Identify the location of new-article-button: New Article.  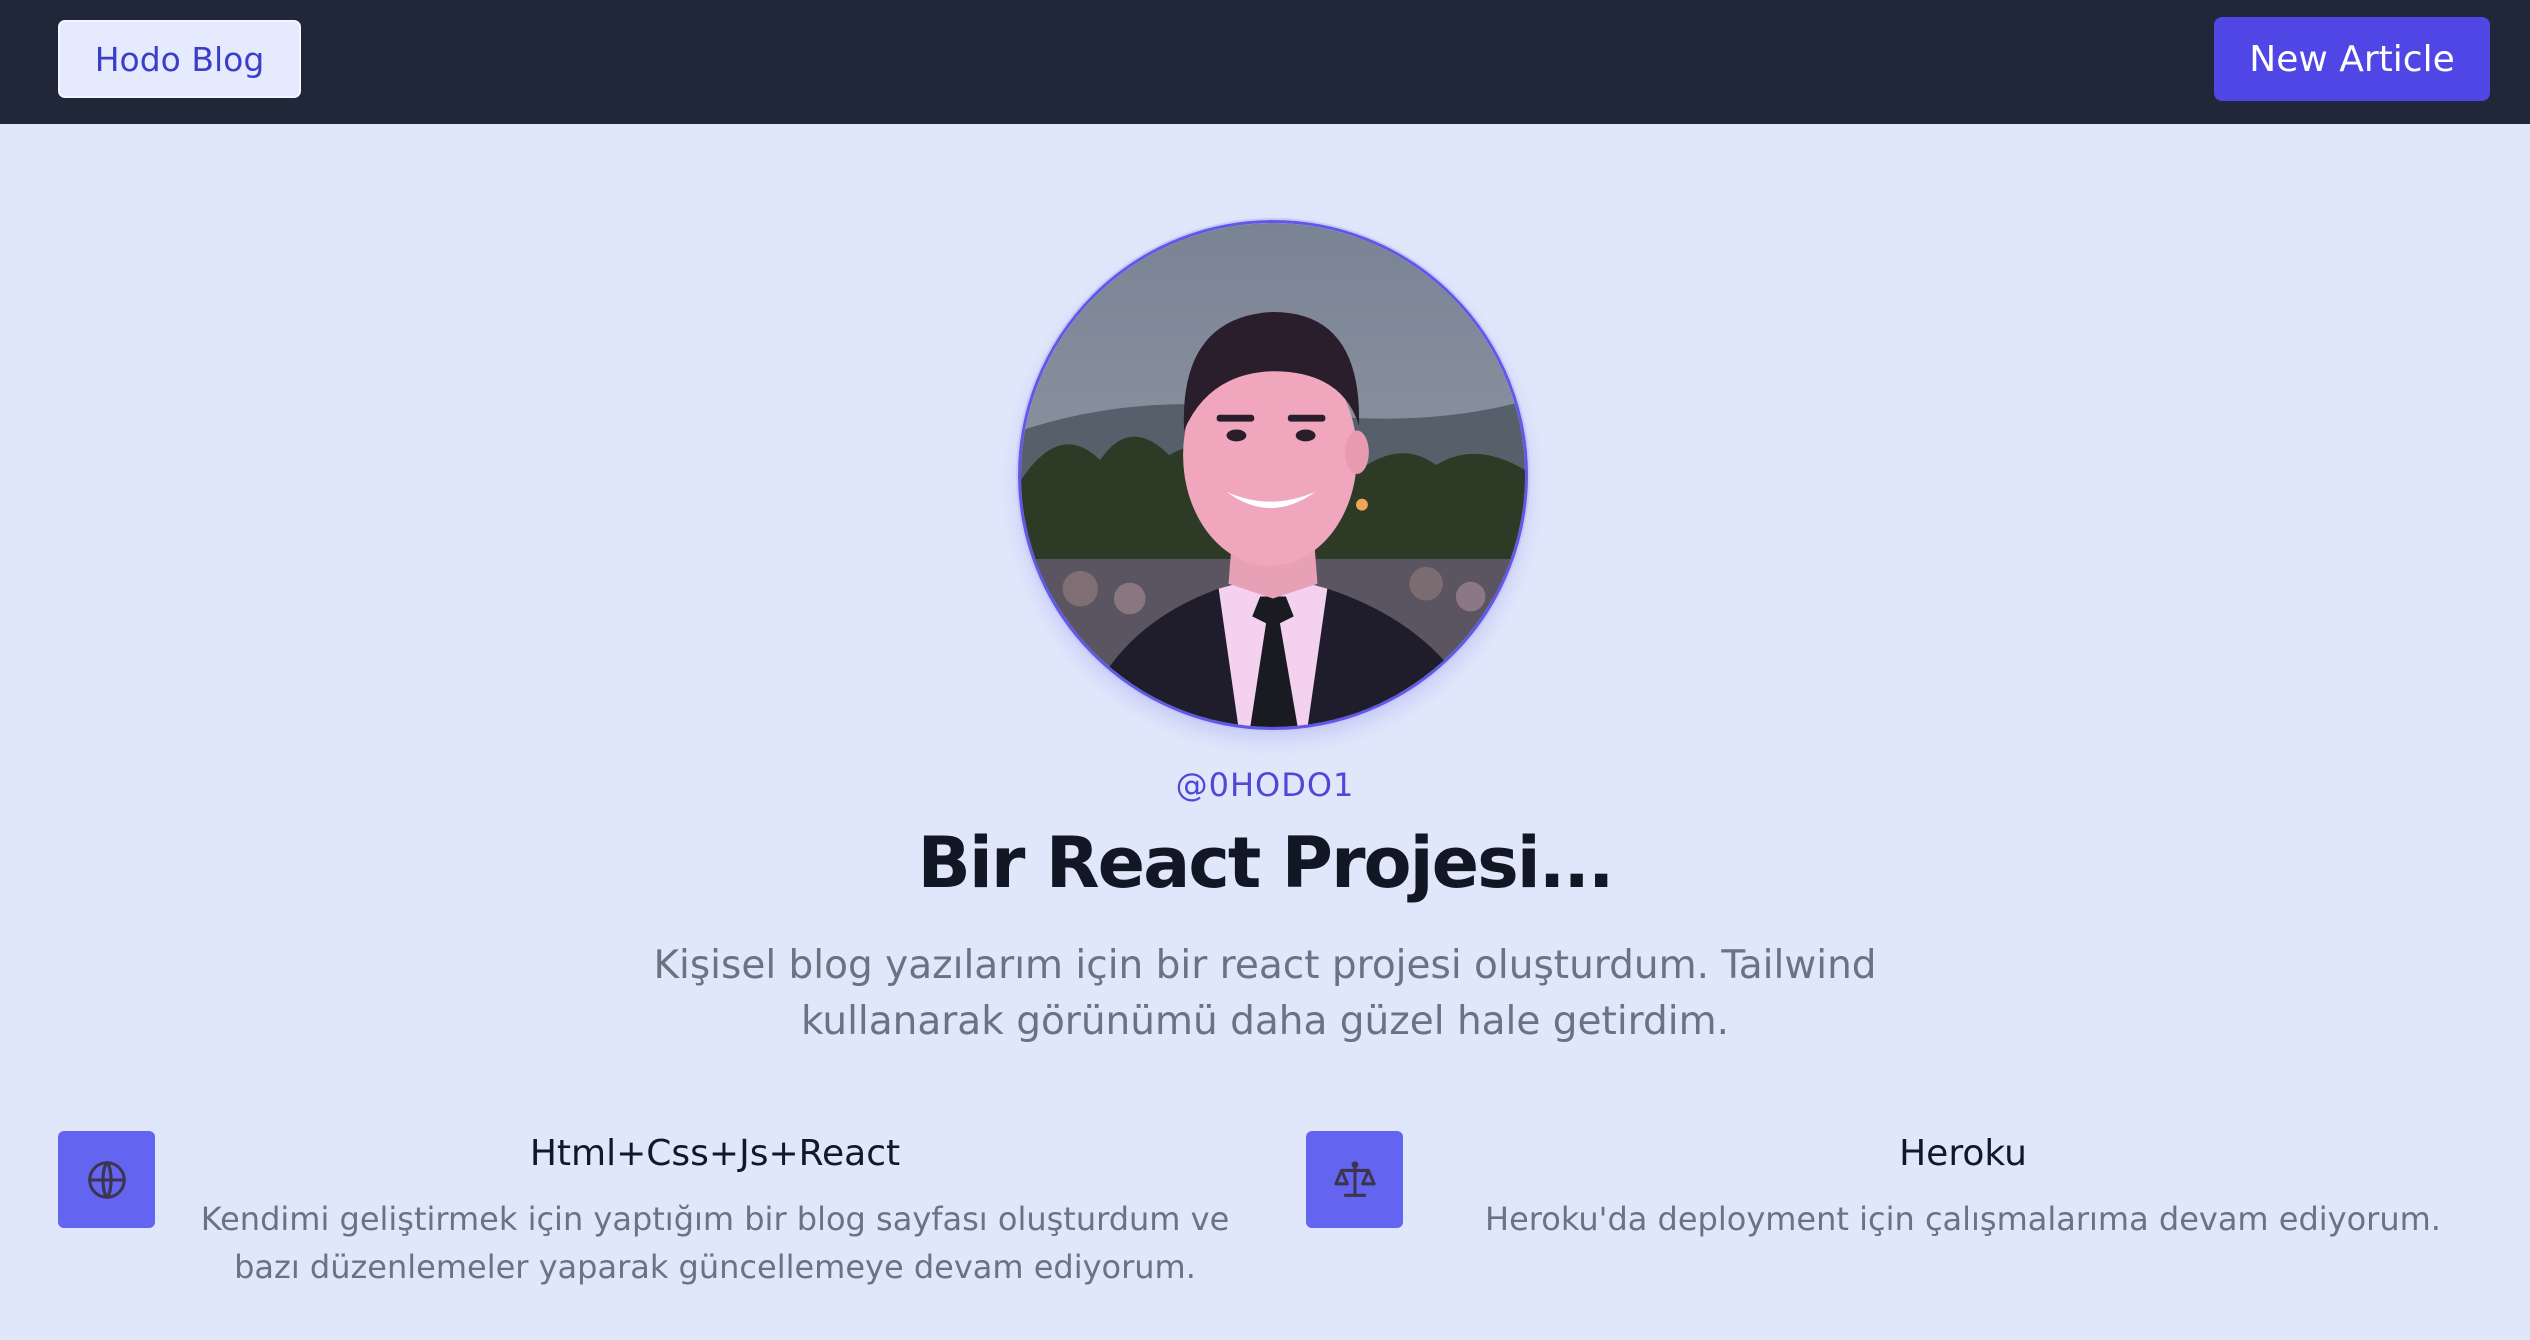
(2352, 59).